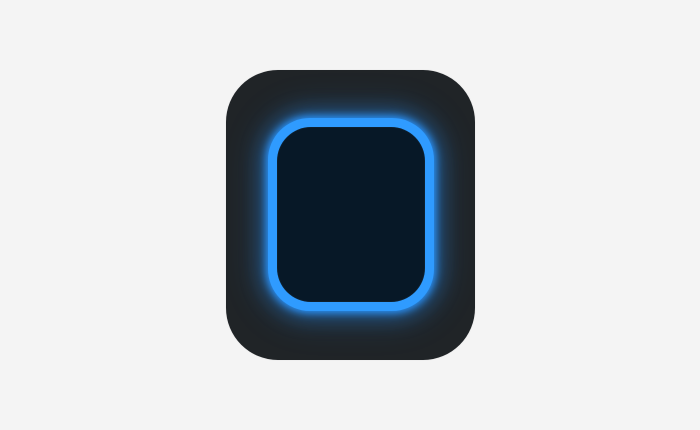 The image size is (700, 430). I want to click on widget-screen-icon, so click(351, 214).